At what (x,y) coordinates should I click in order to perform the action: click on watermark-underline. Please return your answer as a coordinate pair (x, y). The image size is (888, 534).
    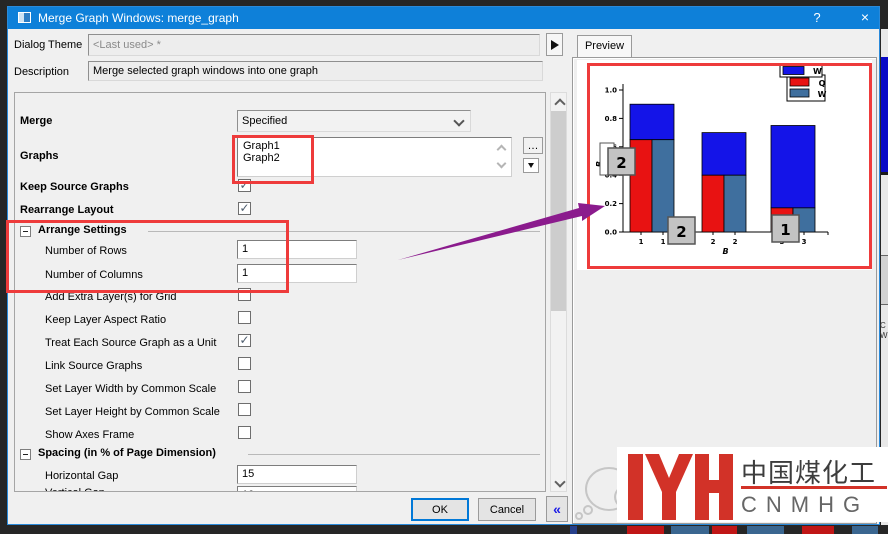
    Looking at the image, I should click on (814, 487).